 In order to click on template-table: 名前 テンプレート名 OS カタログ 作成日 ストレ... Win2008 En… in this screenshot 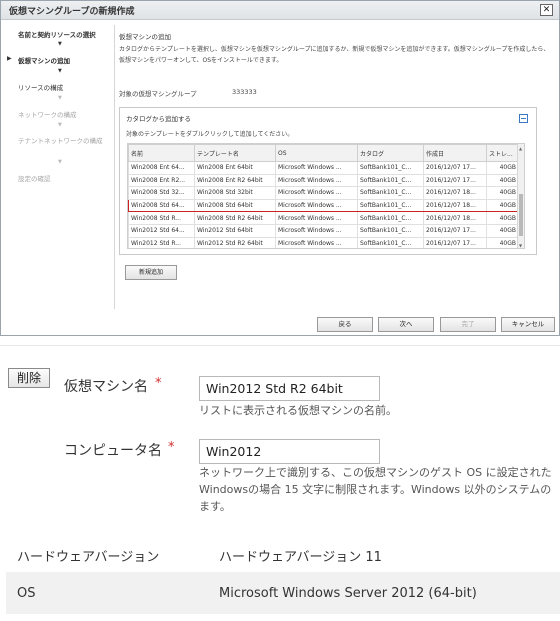, I will do `click(326, 196)`.